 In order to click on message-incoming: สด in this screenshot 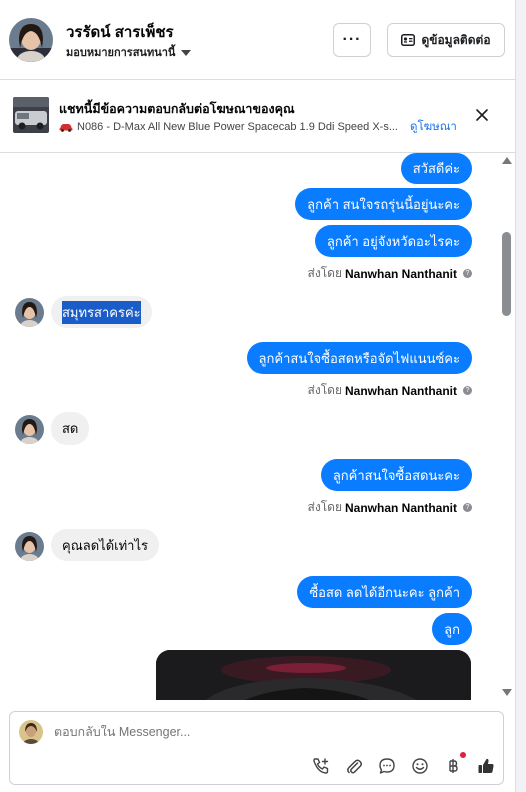, I will do `click(70, 428)`.